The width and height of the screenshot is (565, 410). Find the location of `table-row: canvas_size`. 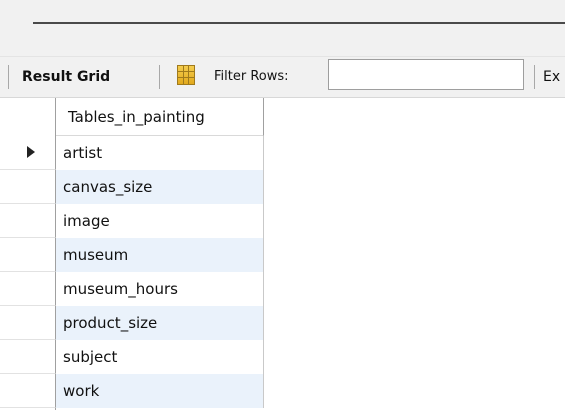

table-row: canvas_size is located at coordinates (132, 187).